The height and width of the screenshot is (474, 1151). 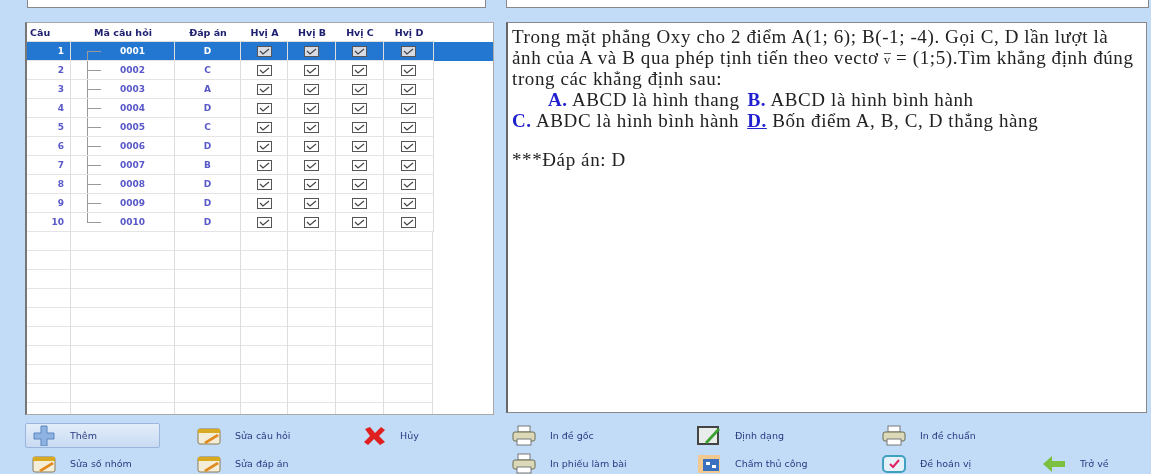 What do you see at coordinates (123, 146) in the screenshot?
I see `table-cell: 0006` at bounding box center [123, 146].